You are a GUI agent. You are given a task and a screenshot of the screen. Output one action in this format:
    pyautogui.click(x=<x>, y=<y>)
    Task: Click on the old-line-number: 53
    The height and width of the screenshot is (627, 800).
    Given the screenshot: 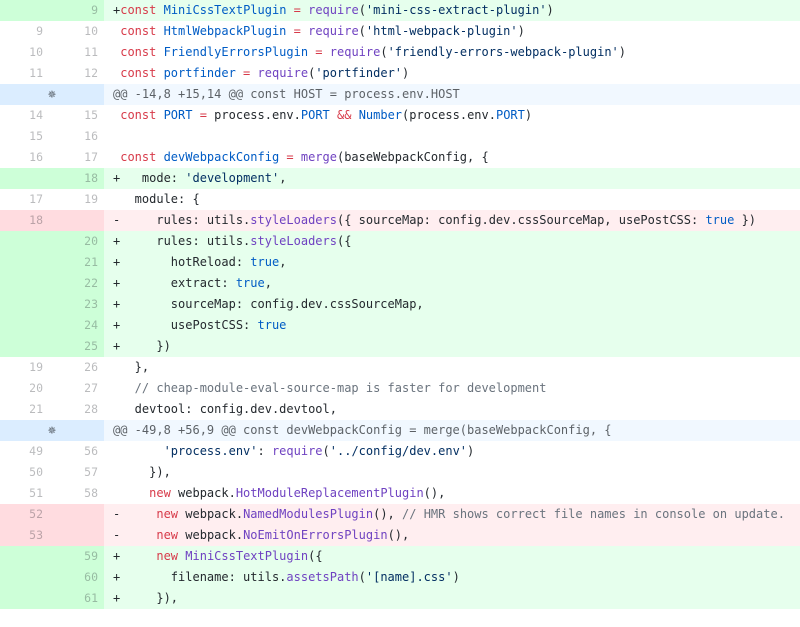 What is the action you would take?
    pyautogui.click(x=24, y=535)
    